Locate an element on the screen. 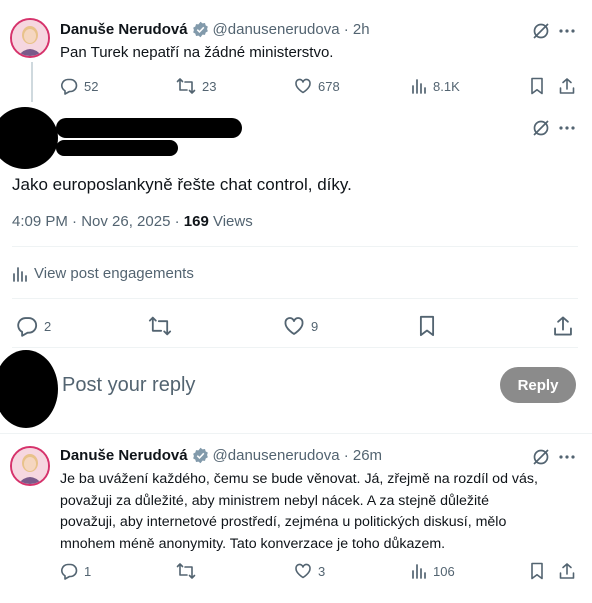 The height and width of the screenshot is (603, 592). reply-count: 2 is located at coordinates (48, 326).